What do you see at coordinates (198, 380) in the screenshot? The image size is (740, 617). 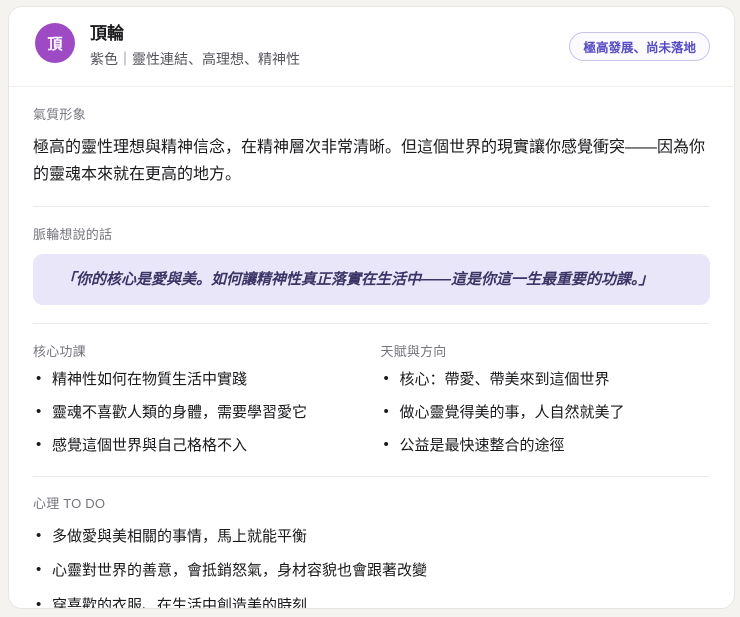 I see `list-item: 精神性如何在物質生活中實踐` at bounding box center [198, 380].